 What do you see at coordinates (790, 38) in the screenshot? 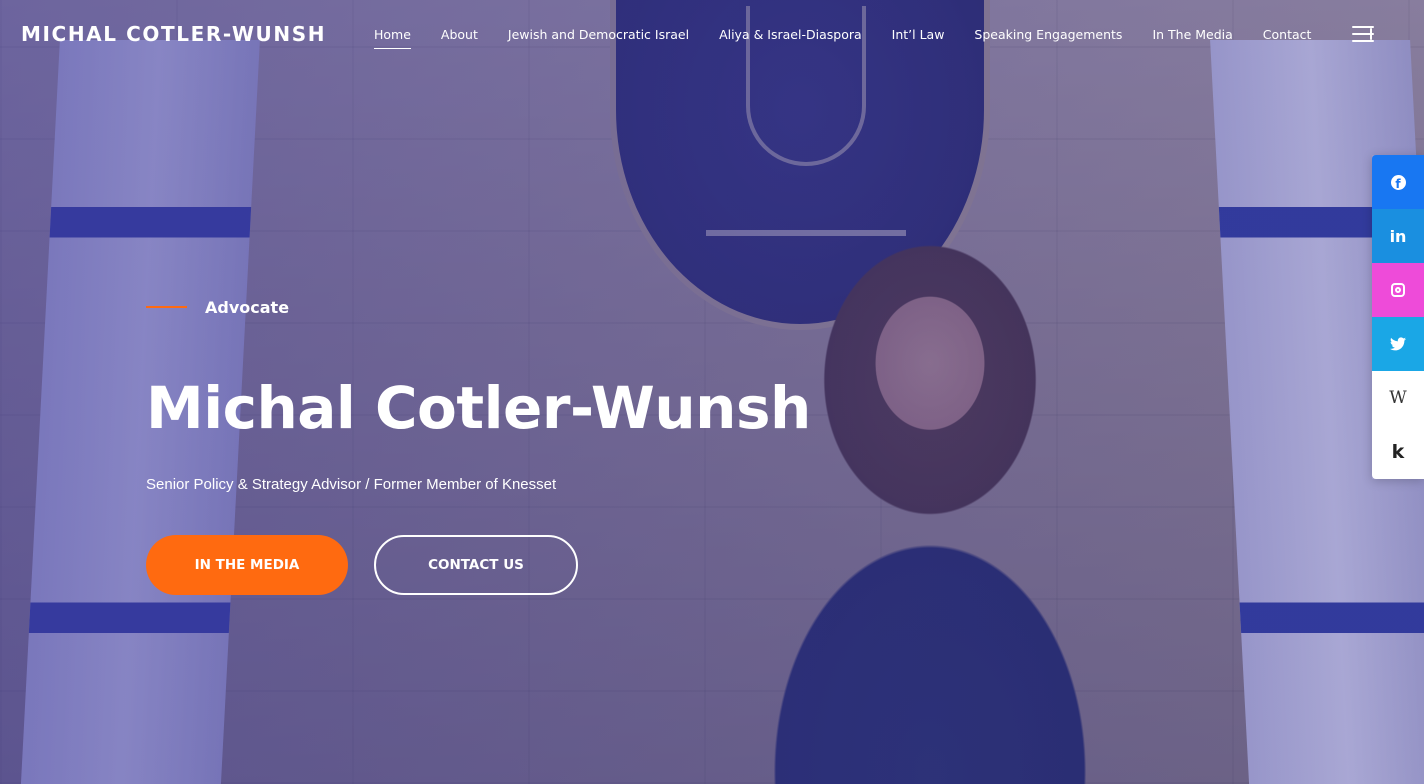
I see `nav-item-aliya-diaspora: Aliya & Israel-Diaspora` at bounding box center [790, 38].